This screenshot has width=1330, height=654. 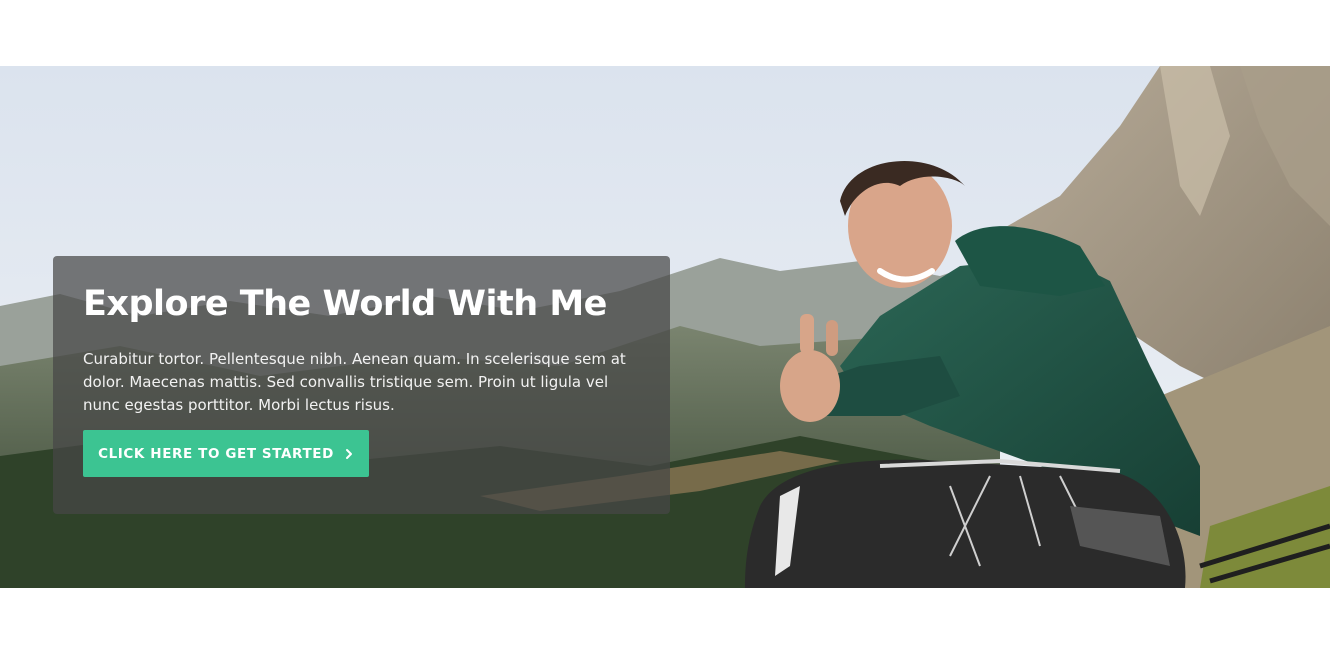 I want to click on get-started-button: CLICK HERE TO GET STARTED, so click(x=226, y=453).